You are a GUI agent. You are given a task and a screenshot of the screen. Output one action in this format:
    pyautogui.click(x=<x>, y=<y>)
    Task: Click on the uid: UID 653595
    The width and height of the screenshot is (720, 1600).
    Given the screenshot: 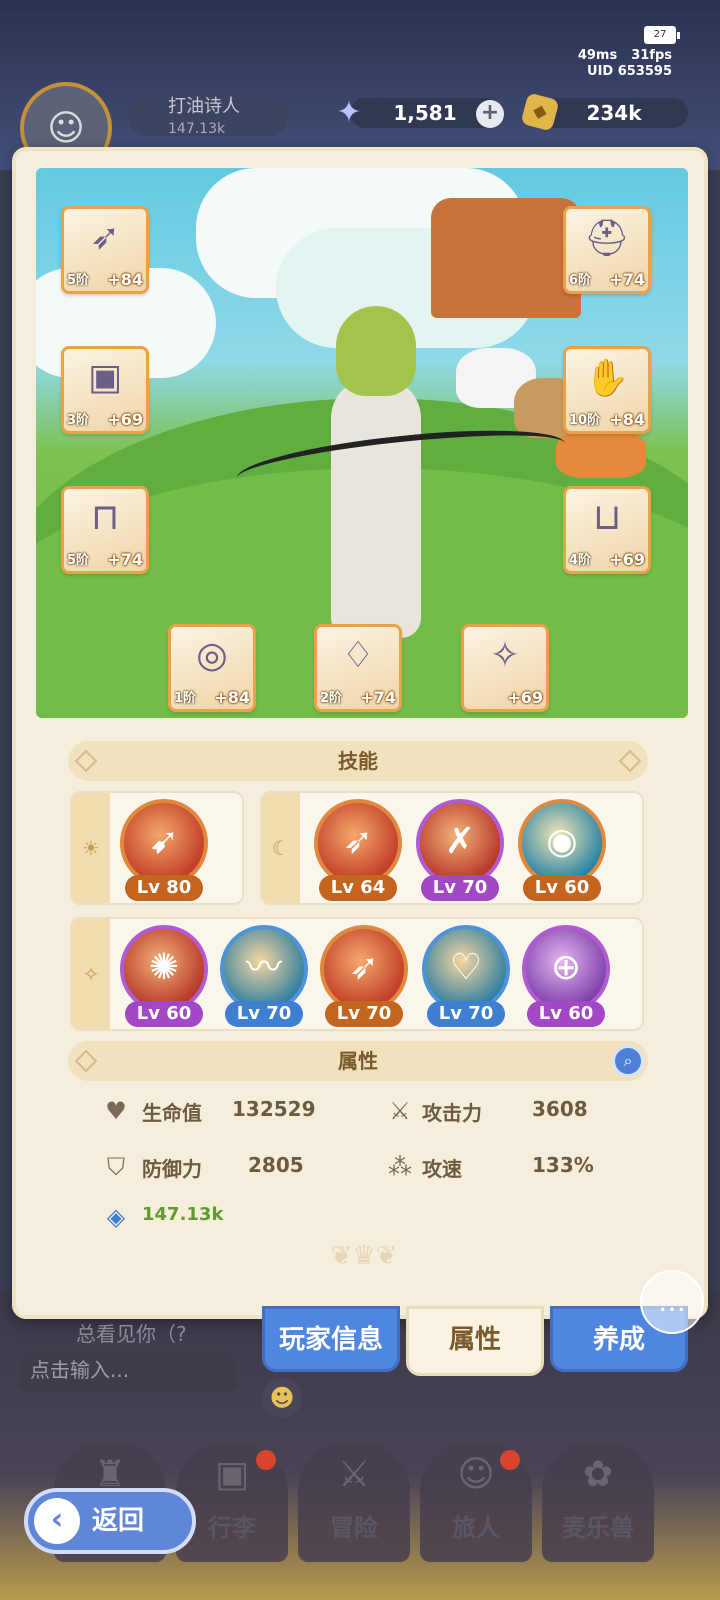 What is the action you would take?
    pyautogui.click(x=629, y=71)
    